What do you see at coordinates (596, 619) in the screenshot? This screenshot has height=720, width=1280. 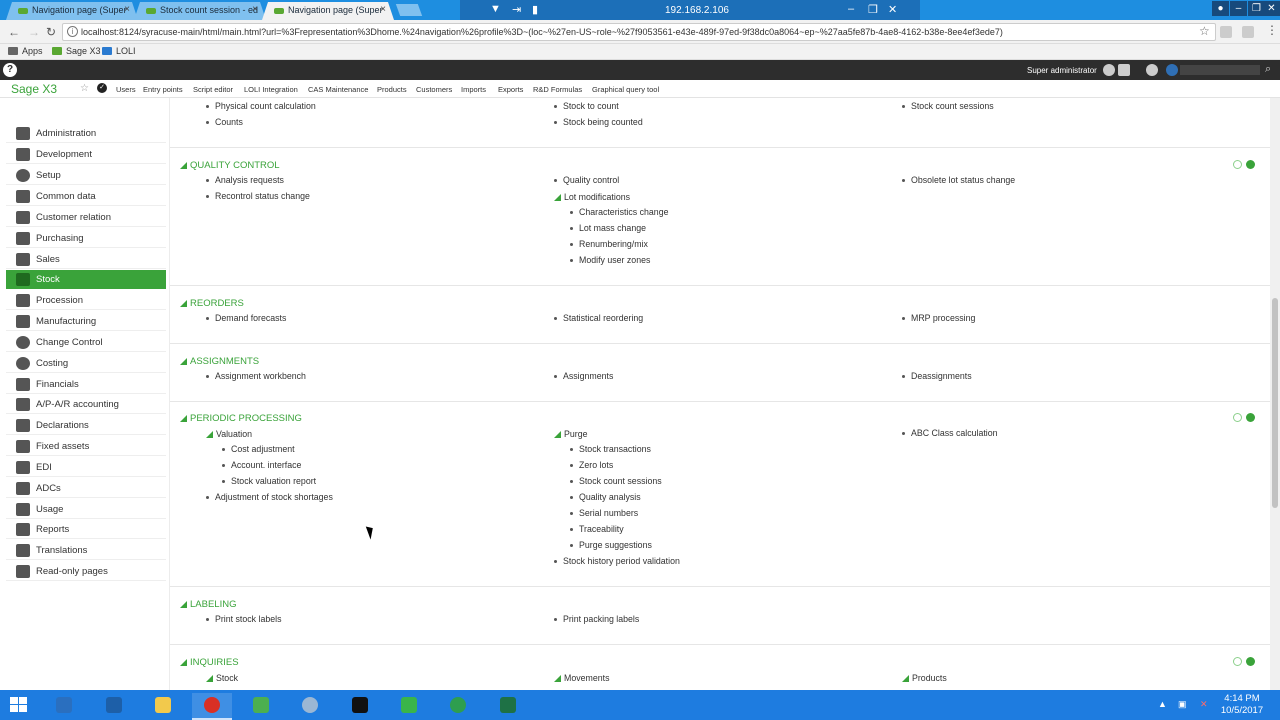 I see `link-print-packing-labels: Print packing labels` at bounding box center [596, 619].